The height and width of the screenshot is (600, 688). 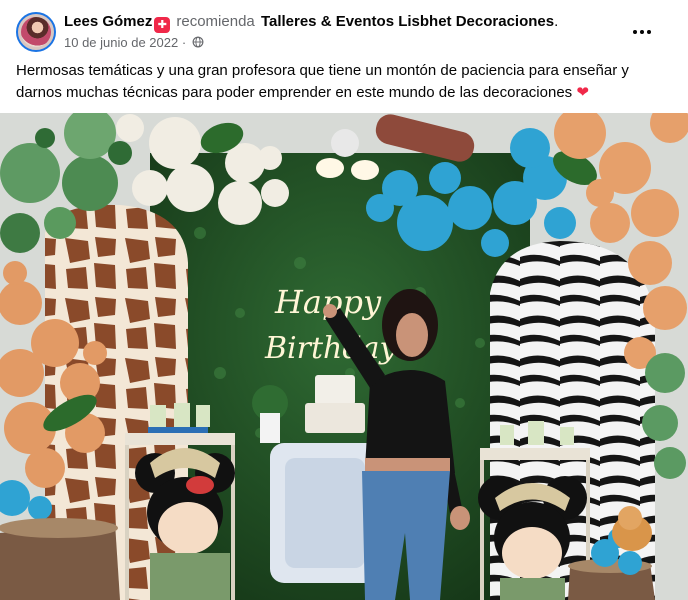 I want to click on heart-emoji: ❤, so click(x=582, y=92).